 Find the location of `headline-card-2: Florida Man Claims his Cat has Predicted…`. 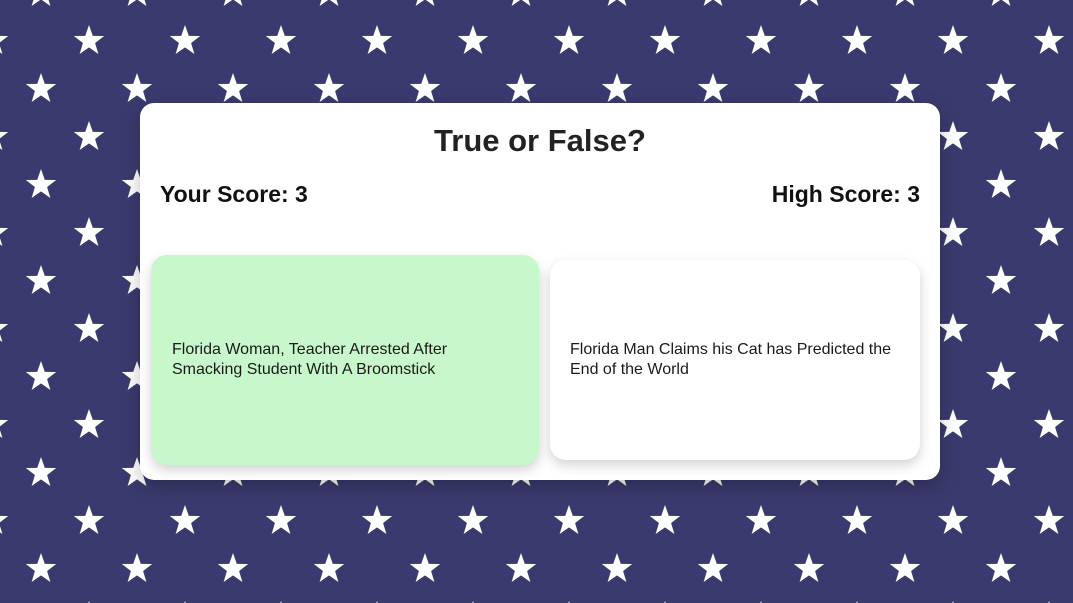

headline-card-2: Florida Man Claims his Cat has Predicted… is located at coordinates (735, 360).